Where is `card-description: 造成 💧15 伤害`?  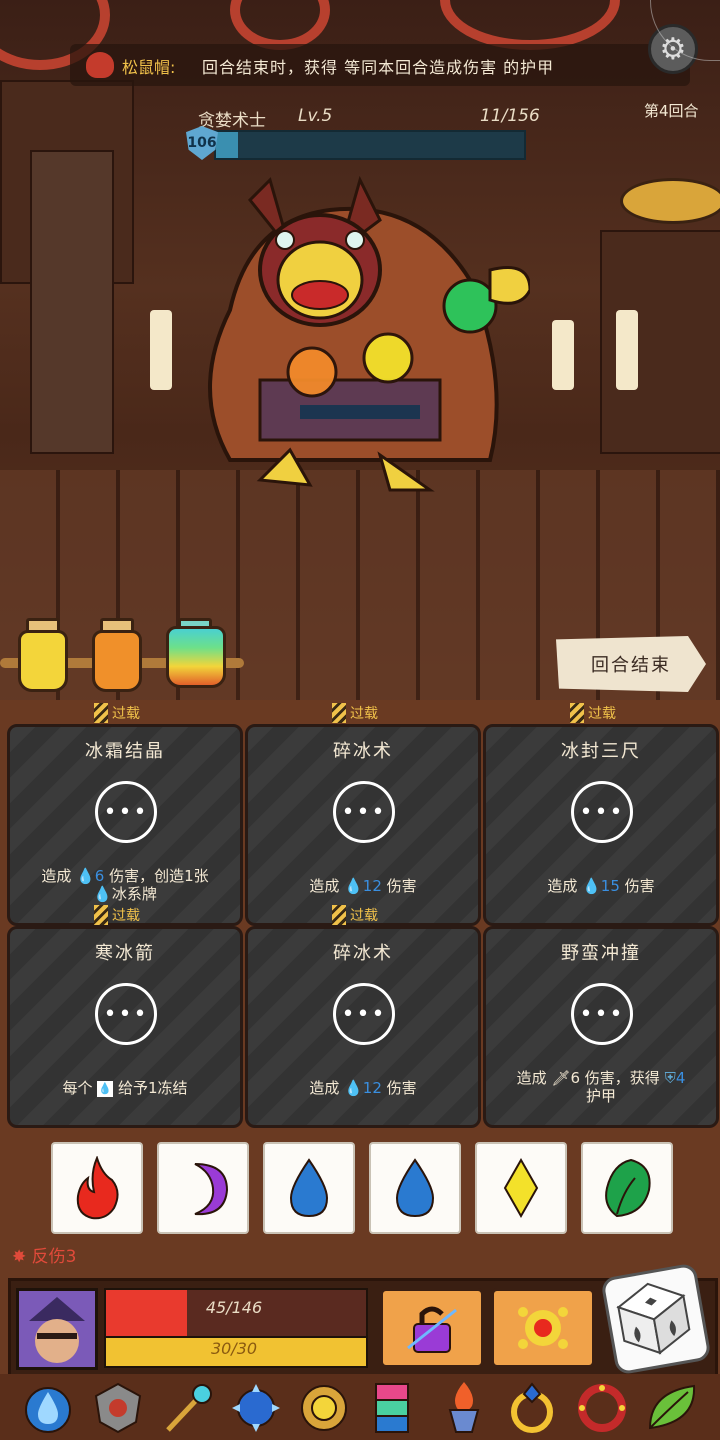
card-description: 造成 💧15 伤害 is located at coordinates (601, 886).